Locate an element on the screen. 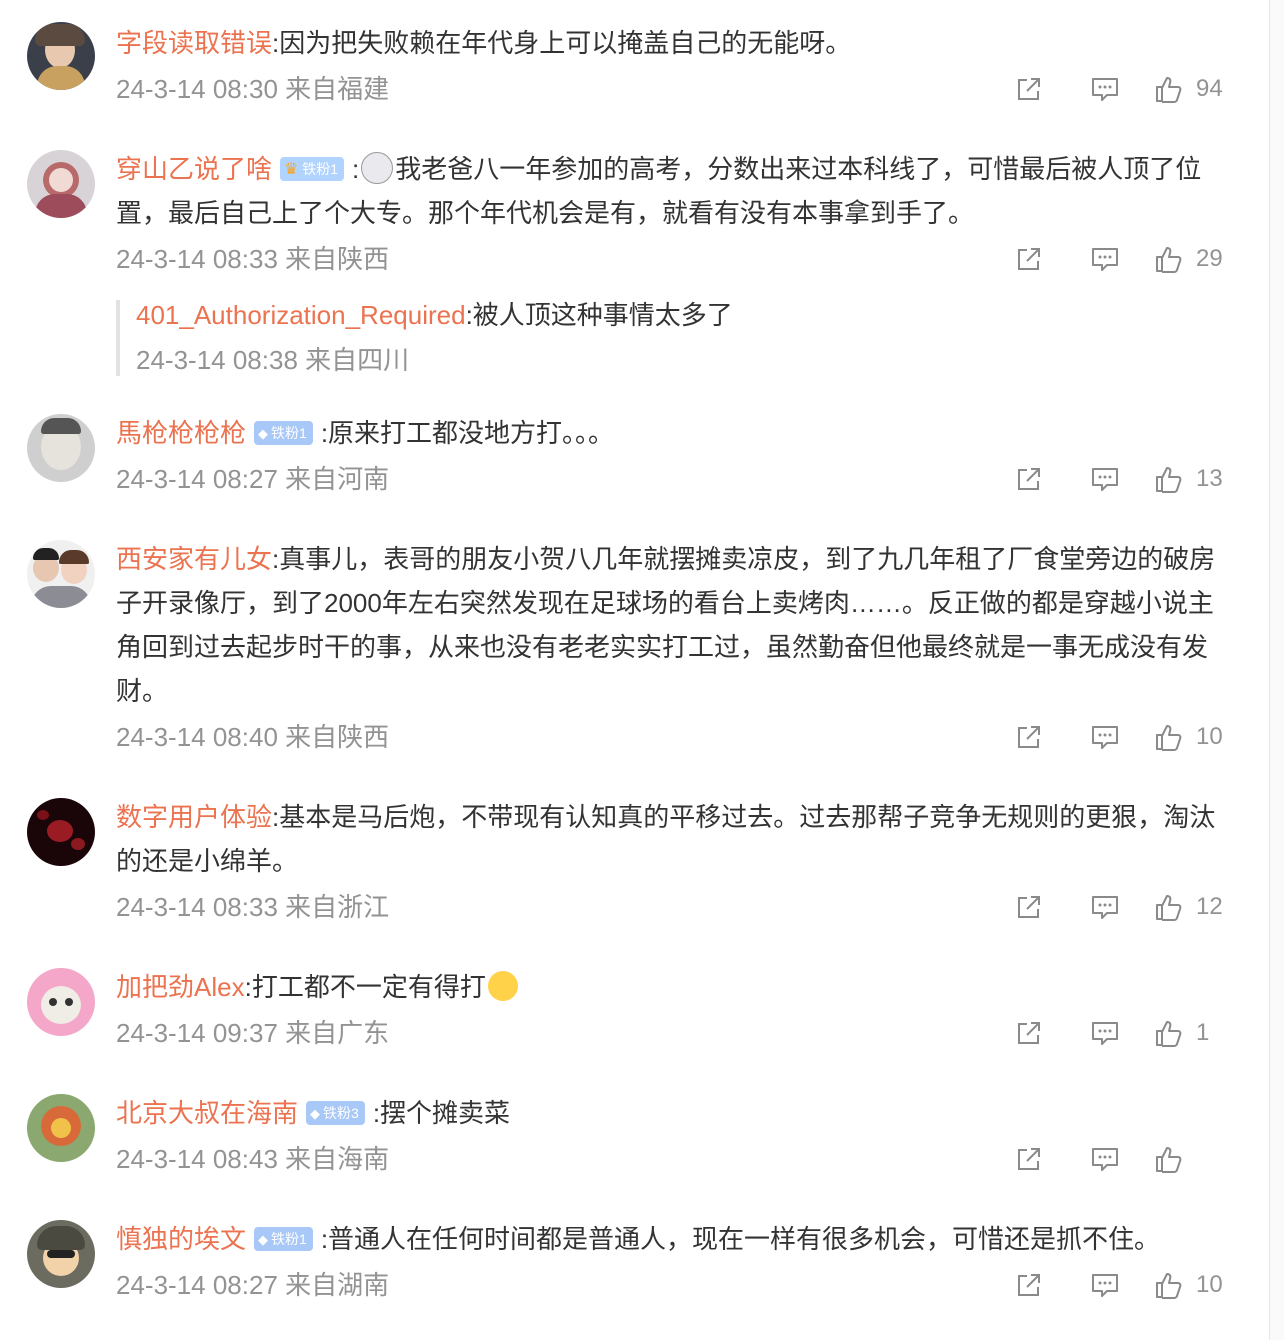  comment-body: :原来打工都没地方打。。。 is located at coordinates (467, 433).